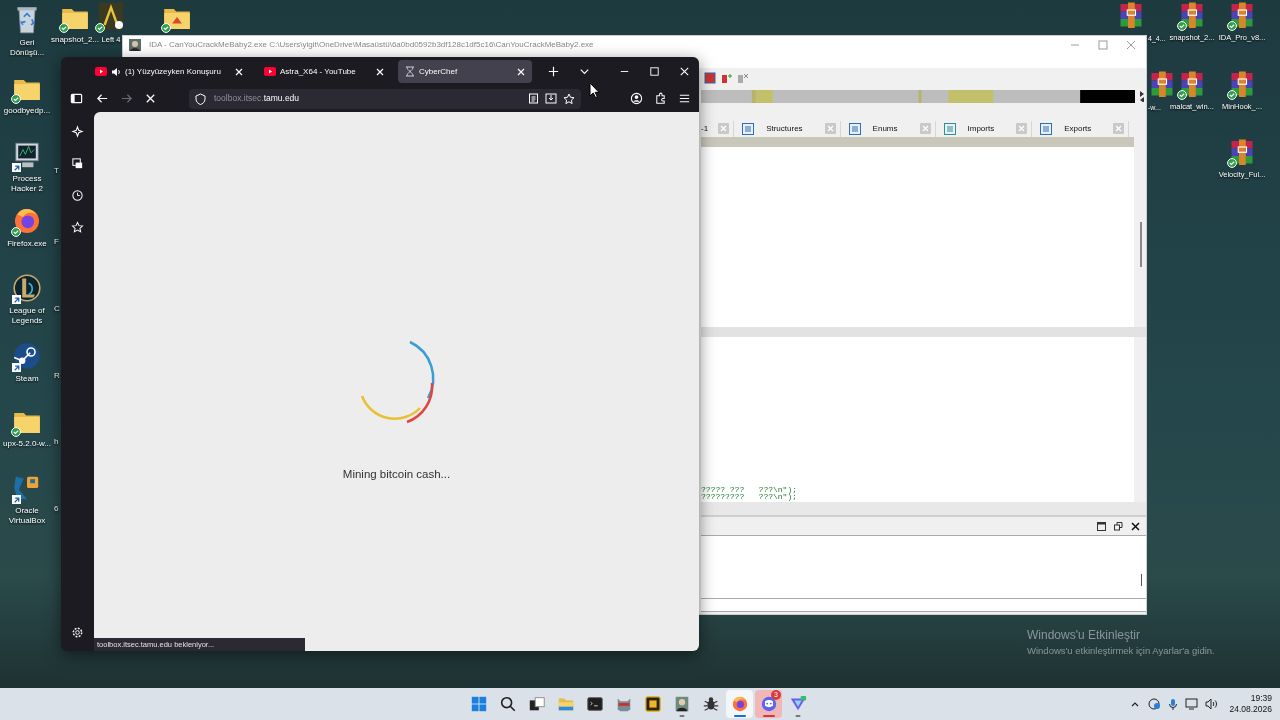 The width and height of the screenshot is (1280, 720). I want to click on icon-label: Process Hacker 2, so click(27, 184).